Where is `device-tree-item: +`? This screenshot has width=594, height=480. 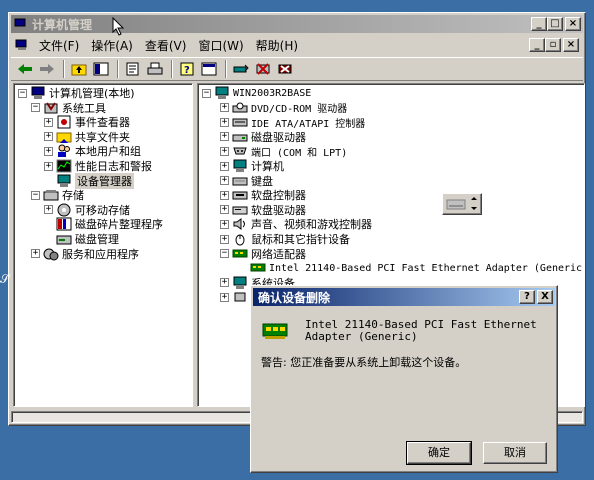 device-tree-item: + is located at coordinates (235, 297).